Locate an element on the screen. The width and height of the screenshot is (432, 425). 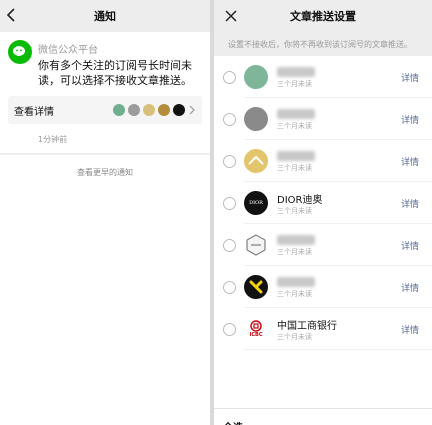
settings-notice: 设置不接收后，你将不再收到该订阅号的文章推送。 is located at coordinates (320, 44).